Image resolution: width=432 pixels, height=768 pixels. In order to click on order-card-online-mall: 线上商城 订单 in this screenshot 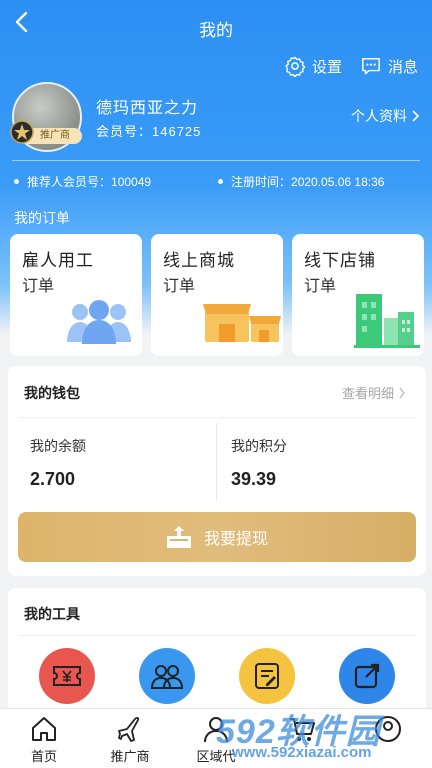, I will do `click(217, 295)`.